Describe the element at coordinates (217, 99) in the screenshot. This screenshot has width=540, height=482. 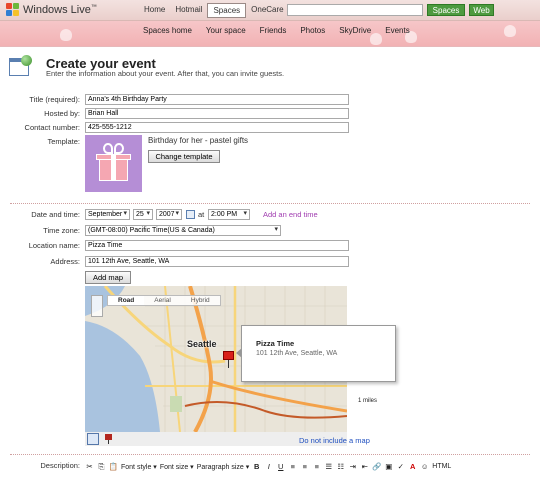
I see `title-field: Anna's 4th Birthday Party` at that location.